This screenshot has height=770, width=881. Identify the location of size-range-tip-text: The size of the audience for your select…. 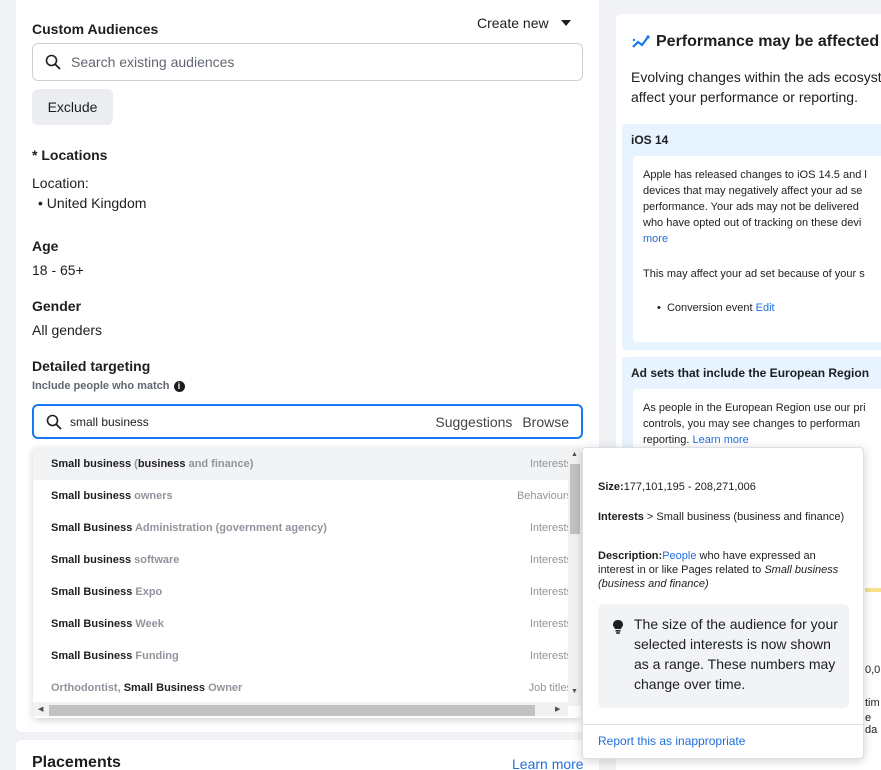
(736, 654).